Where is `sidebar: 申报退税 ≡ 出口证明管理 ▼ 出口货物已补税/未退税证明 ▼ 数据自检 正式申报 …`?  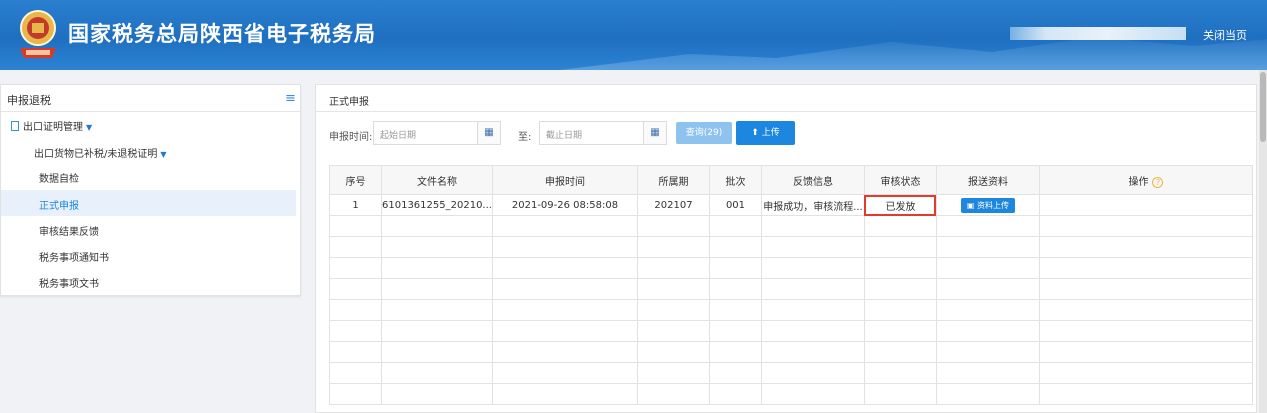 sidebar: 申报退税 ≡ 出口证明管理 ▼ 出口货物已补税/未退税证明 ▼ 数据自检 正式申报 … is located at coordinates (150, 190).